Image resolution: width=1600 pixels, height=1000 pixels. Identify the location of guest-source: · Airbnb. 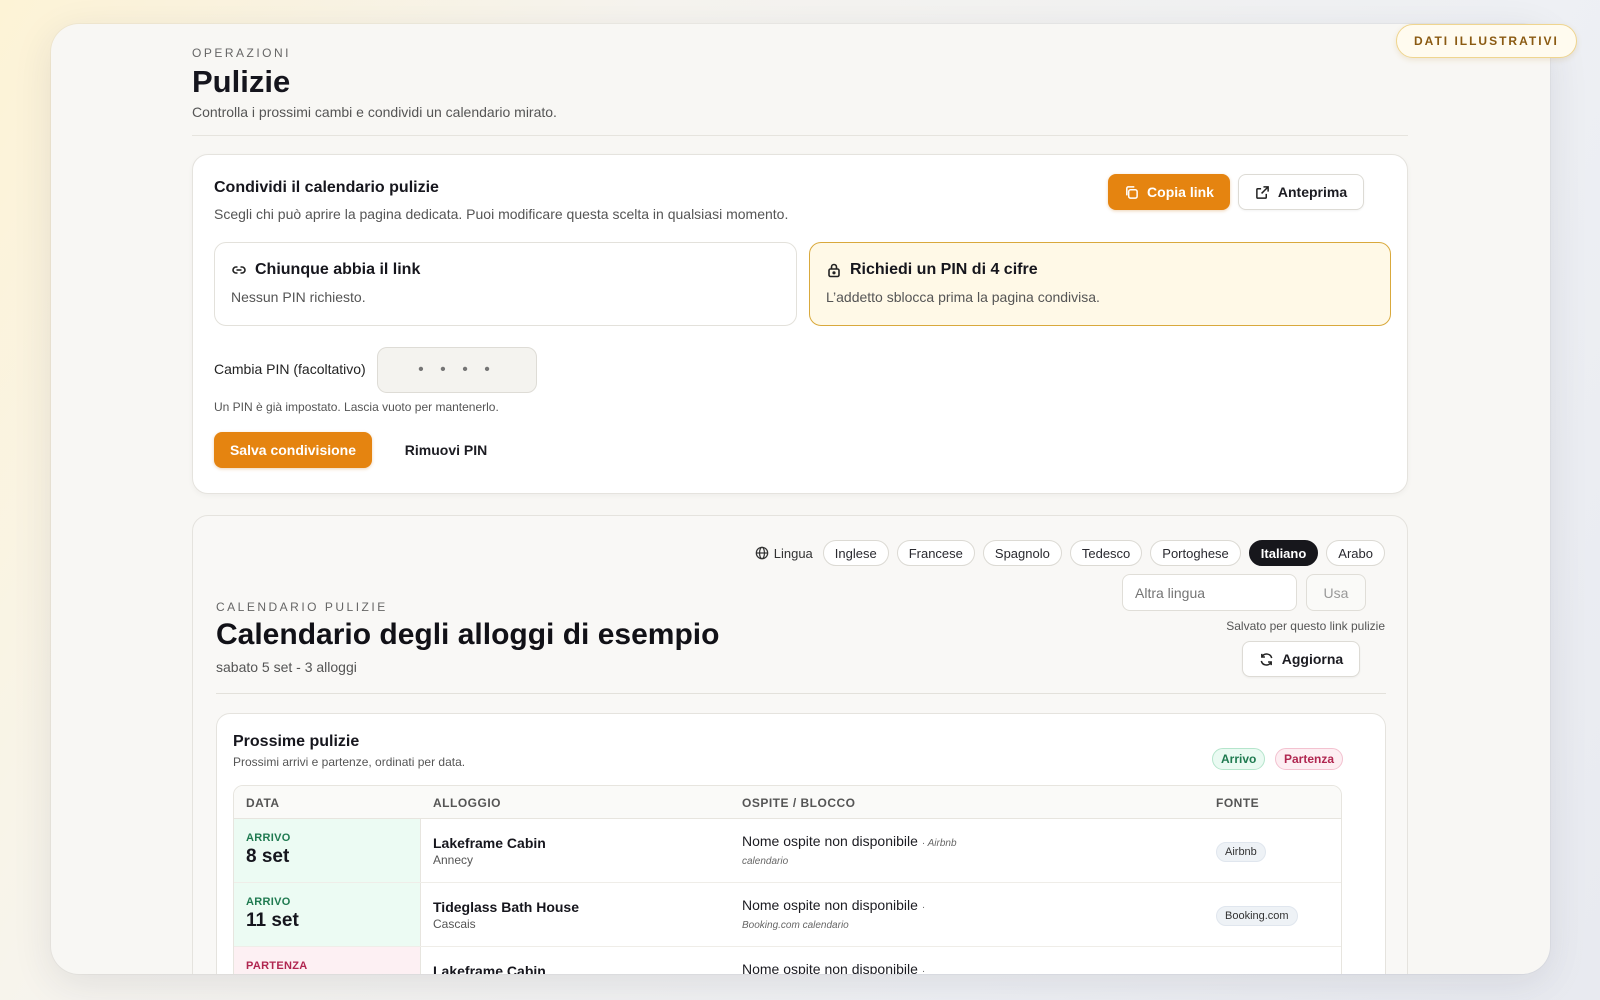
(939, 843).